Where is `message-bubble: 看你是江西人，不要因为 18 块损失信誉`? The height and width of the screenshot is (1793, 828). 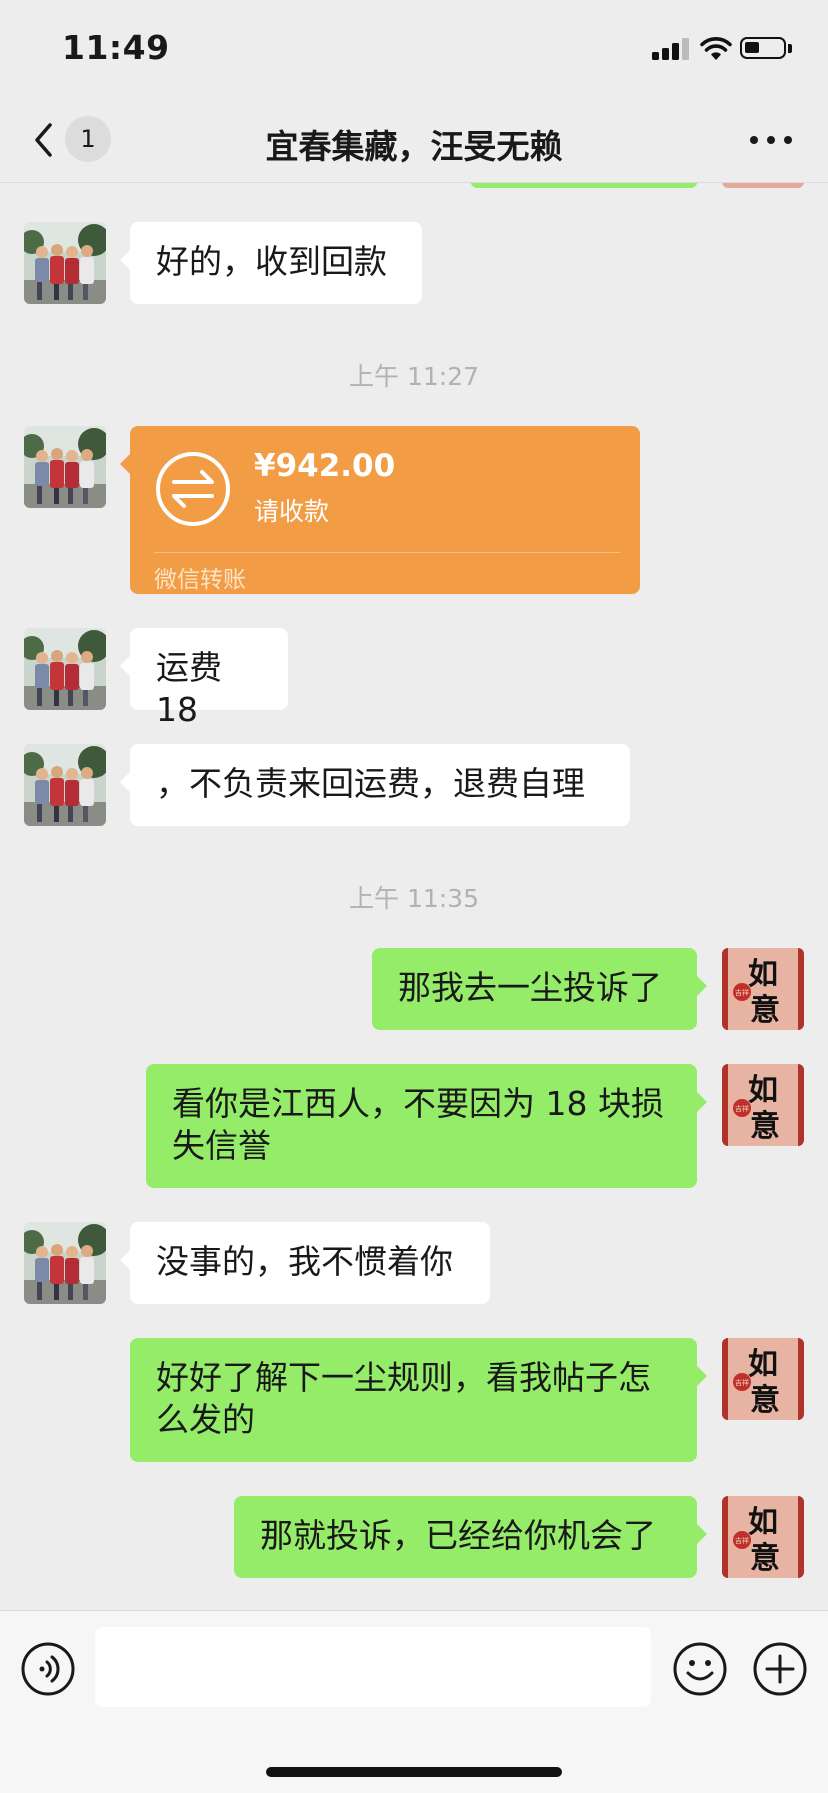
message-bubble: 看你是江西人，不要因为 18 块损失信誉 is located at coordinates (426, 1126).